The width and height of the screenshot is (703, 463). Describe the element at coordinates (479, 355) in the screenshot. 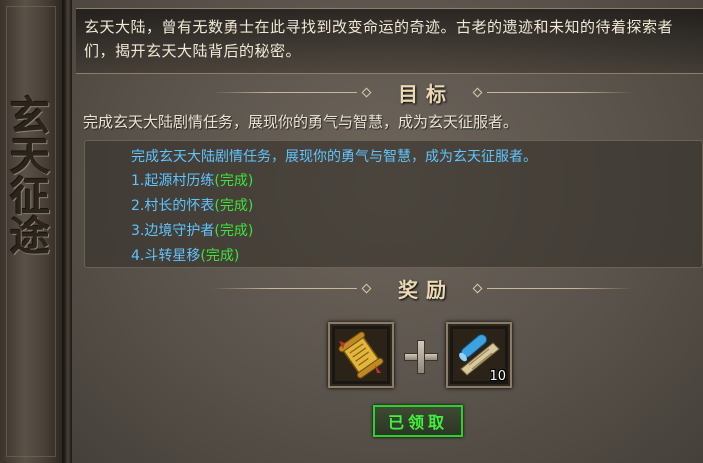

I see `reward-item-slot: 10` at that location.